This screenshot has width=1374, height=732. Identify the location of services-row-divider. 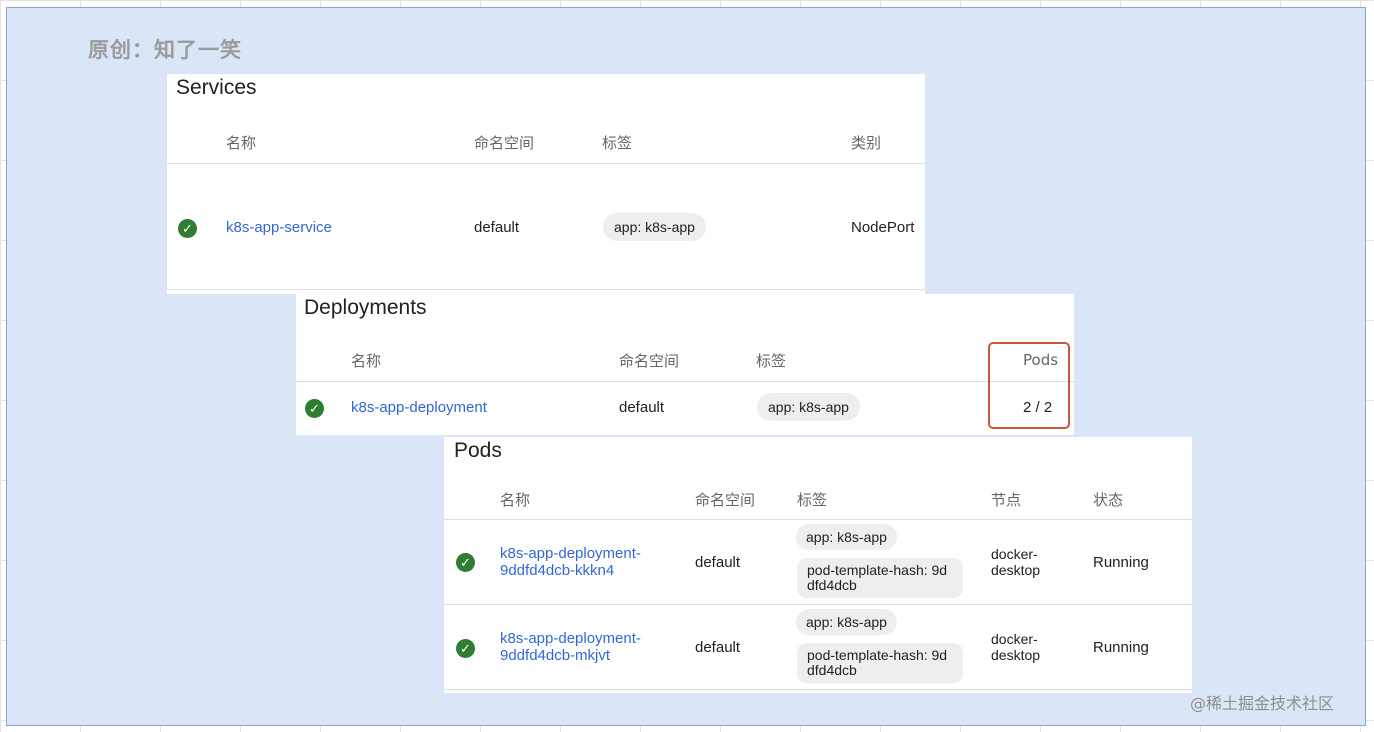
(546, 289).